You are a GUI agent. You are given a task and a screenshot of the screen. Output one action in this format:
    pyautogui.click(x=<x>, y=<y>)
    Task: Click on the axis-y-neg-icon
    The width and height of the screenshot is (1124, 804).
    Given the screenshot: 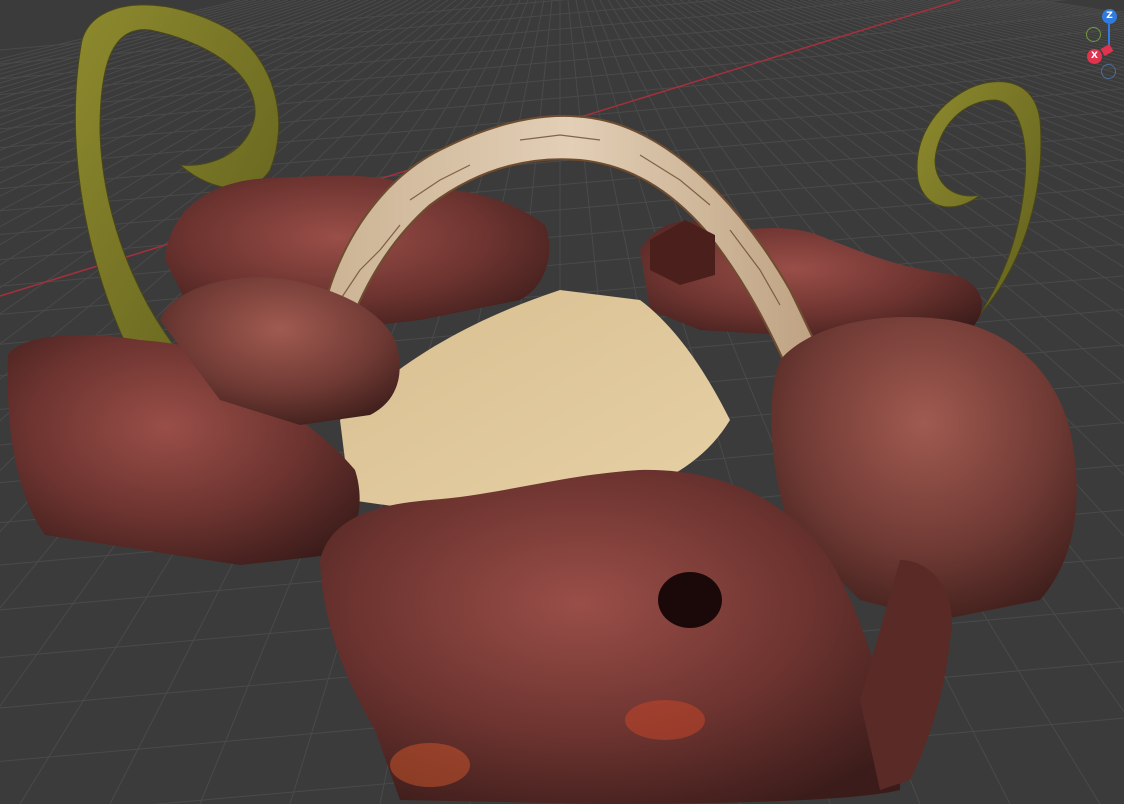 What is the action you would take?
    pyautogui.click(x=1093, y=34)
    